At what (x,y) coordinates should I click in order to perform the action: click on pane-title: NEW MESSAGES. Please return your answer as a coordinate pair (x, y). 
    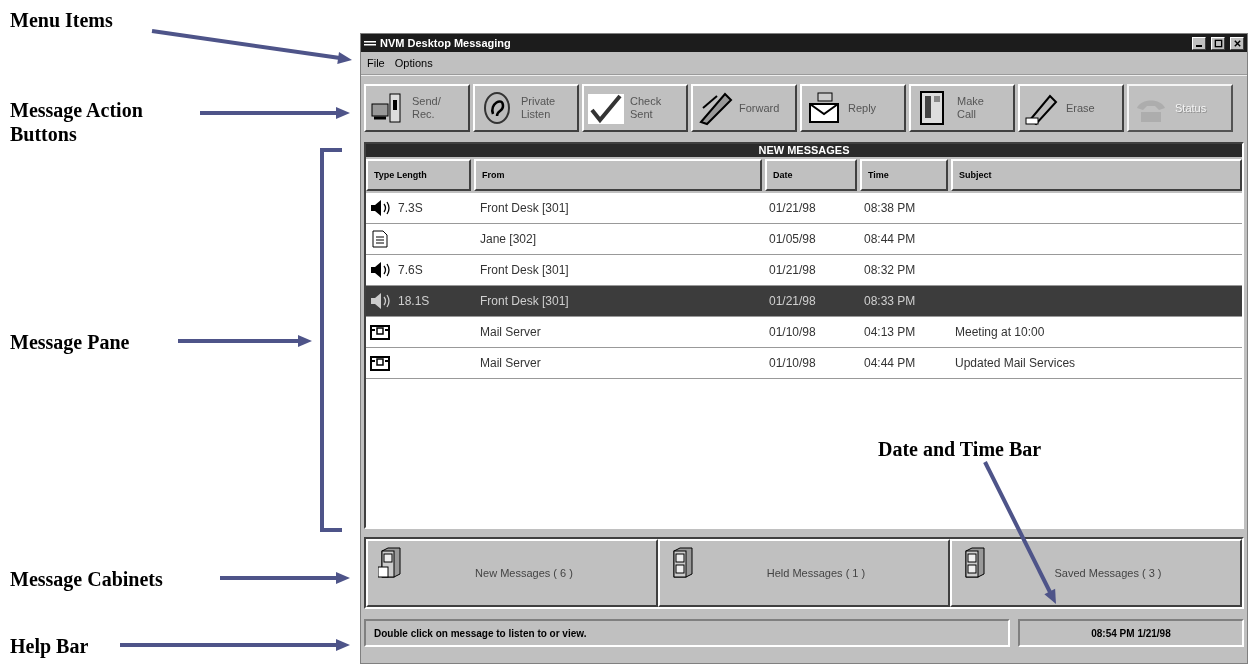
    Looking at the image, I should click on (804, 150).